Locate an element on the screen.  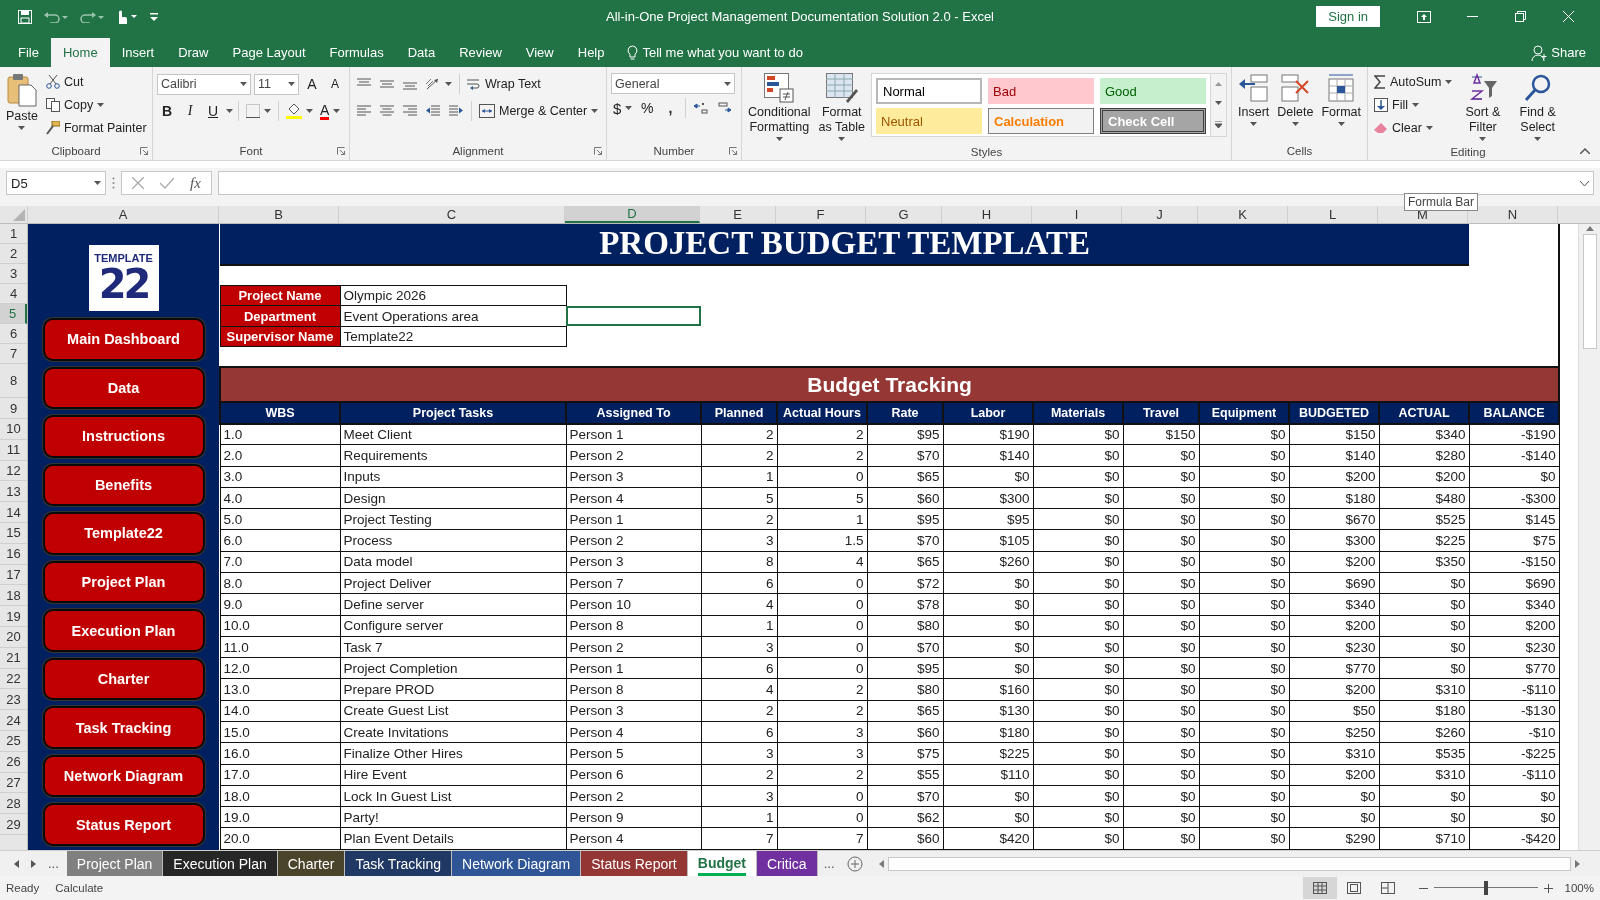
column-header: H is located at coordinates (987, 214).